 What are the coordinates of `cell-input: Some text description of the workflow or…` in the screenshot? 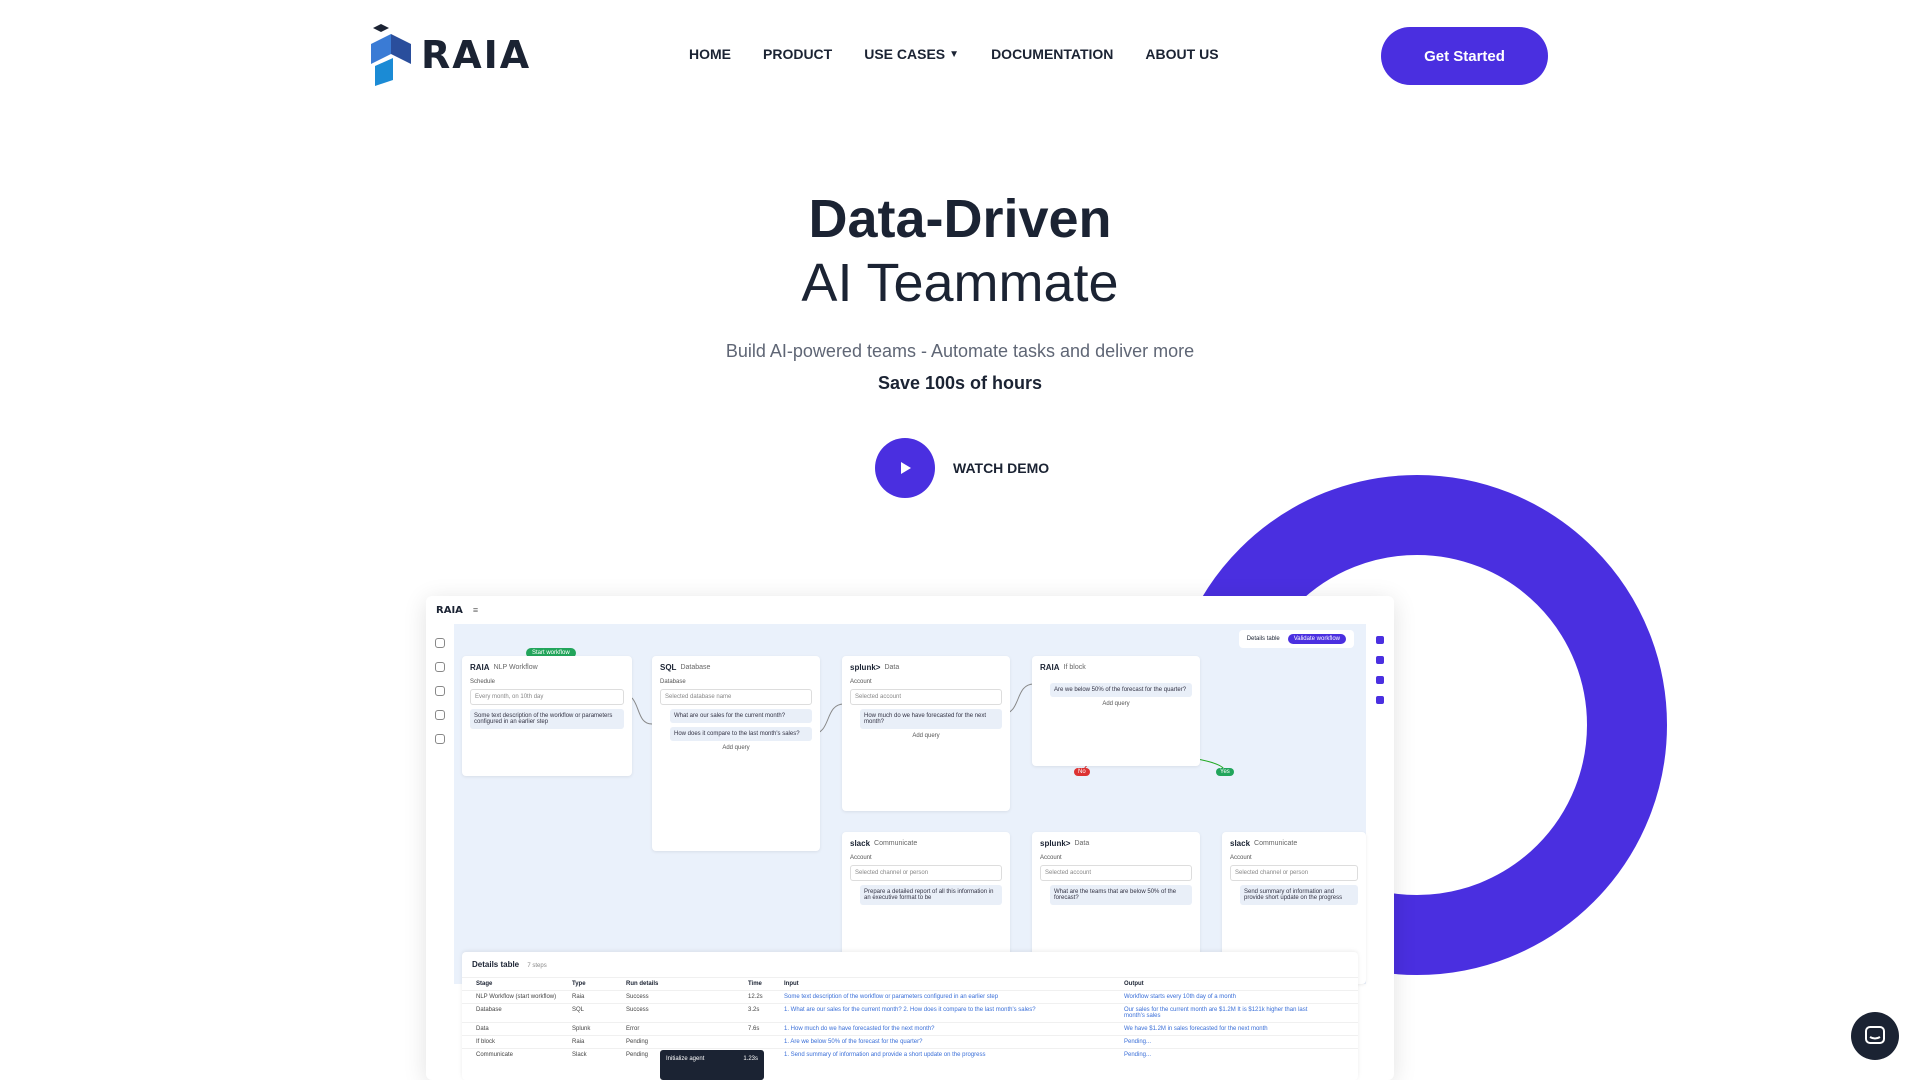 It's located at (891, 997).